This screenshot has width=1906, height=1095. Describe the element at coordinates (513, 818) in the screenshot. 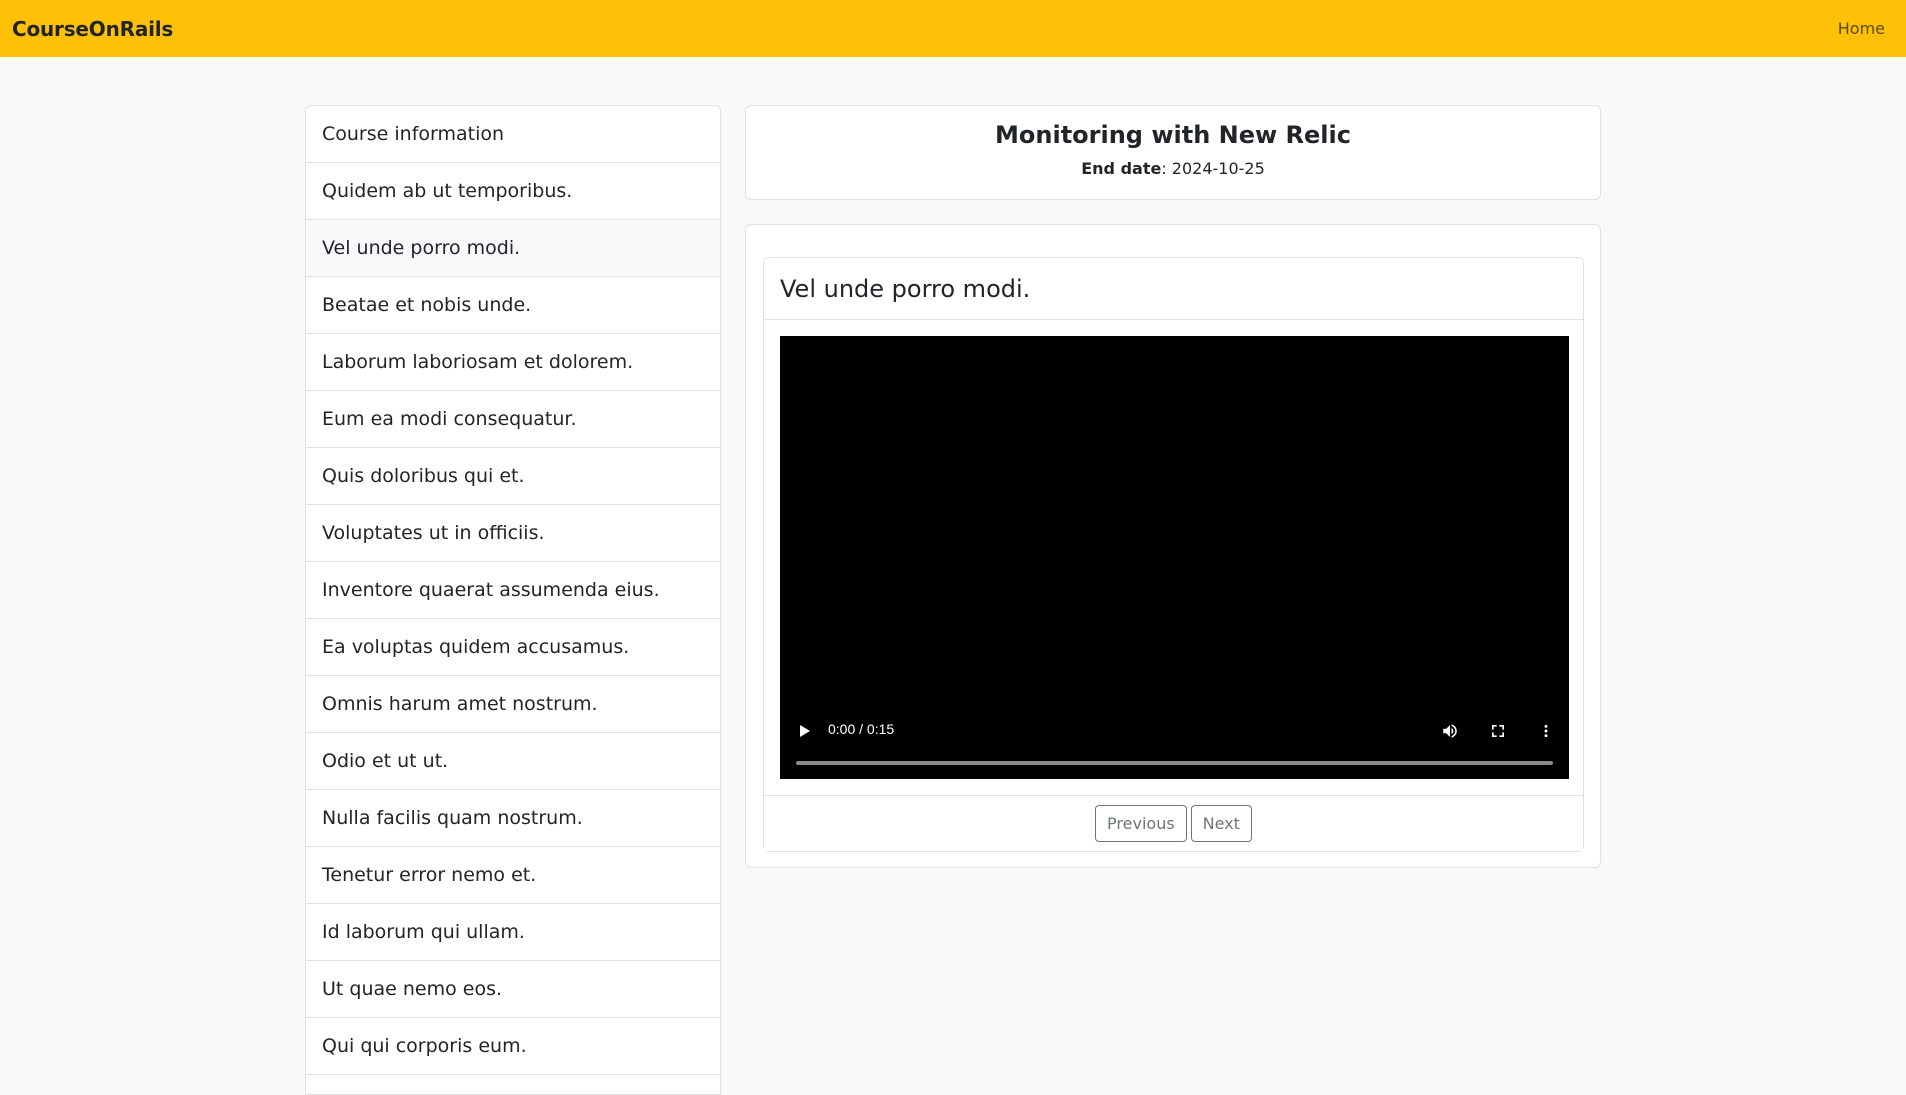

I see `sidebar-item-lesson: Nulla facilis quam nostrum.` at that location.